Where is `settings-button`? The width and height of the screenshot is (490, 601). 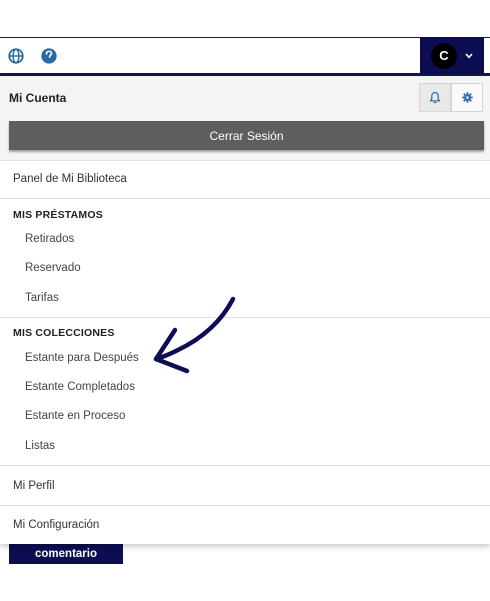 settings-button is located at coordinates (467, 97).